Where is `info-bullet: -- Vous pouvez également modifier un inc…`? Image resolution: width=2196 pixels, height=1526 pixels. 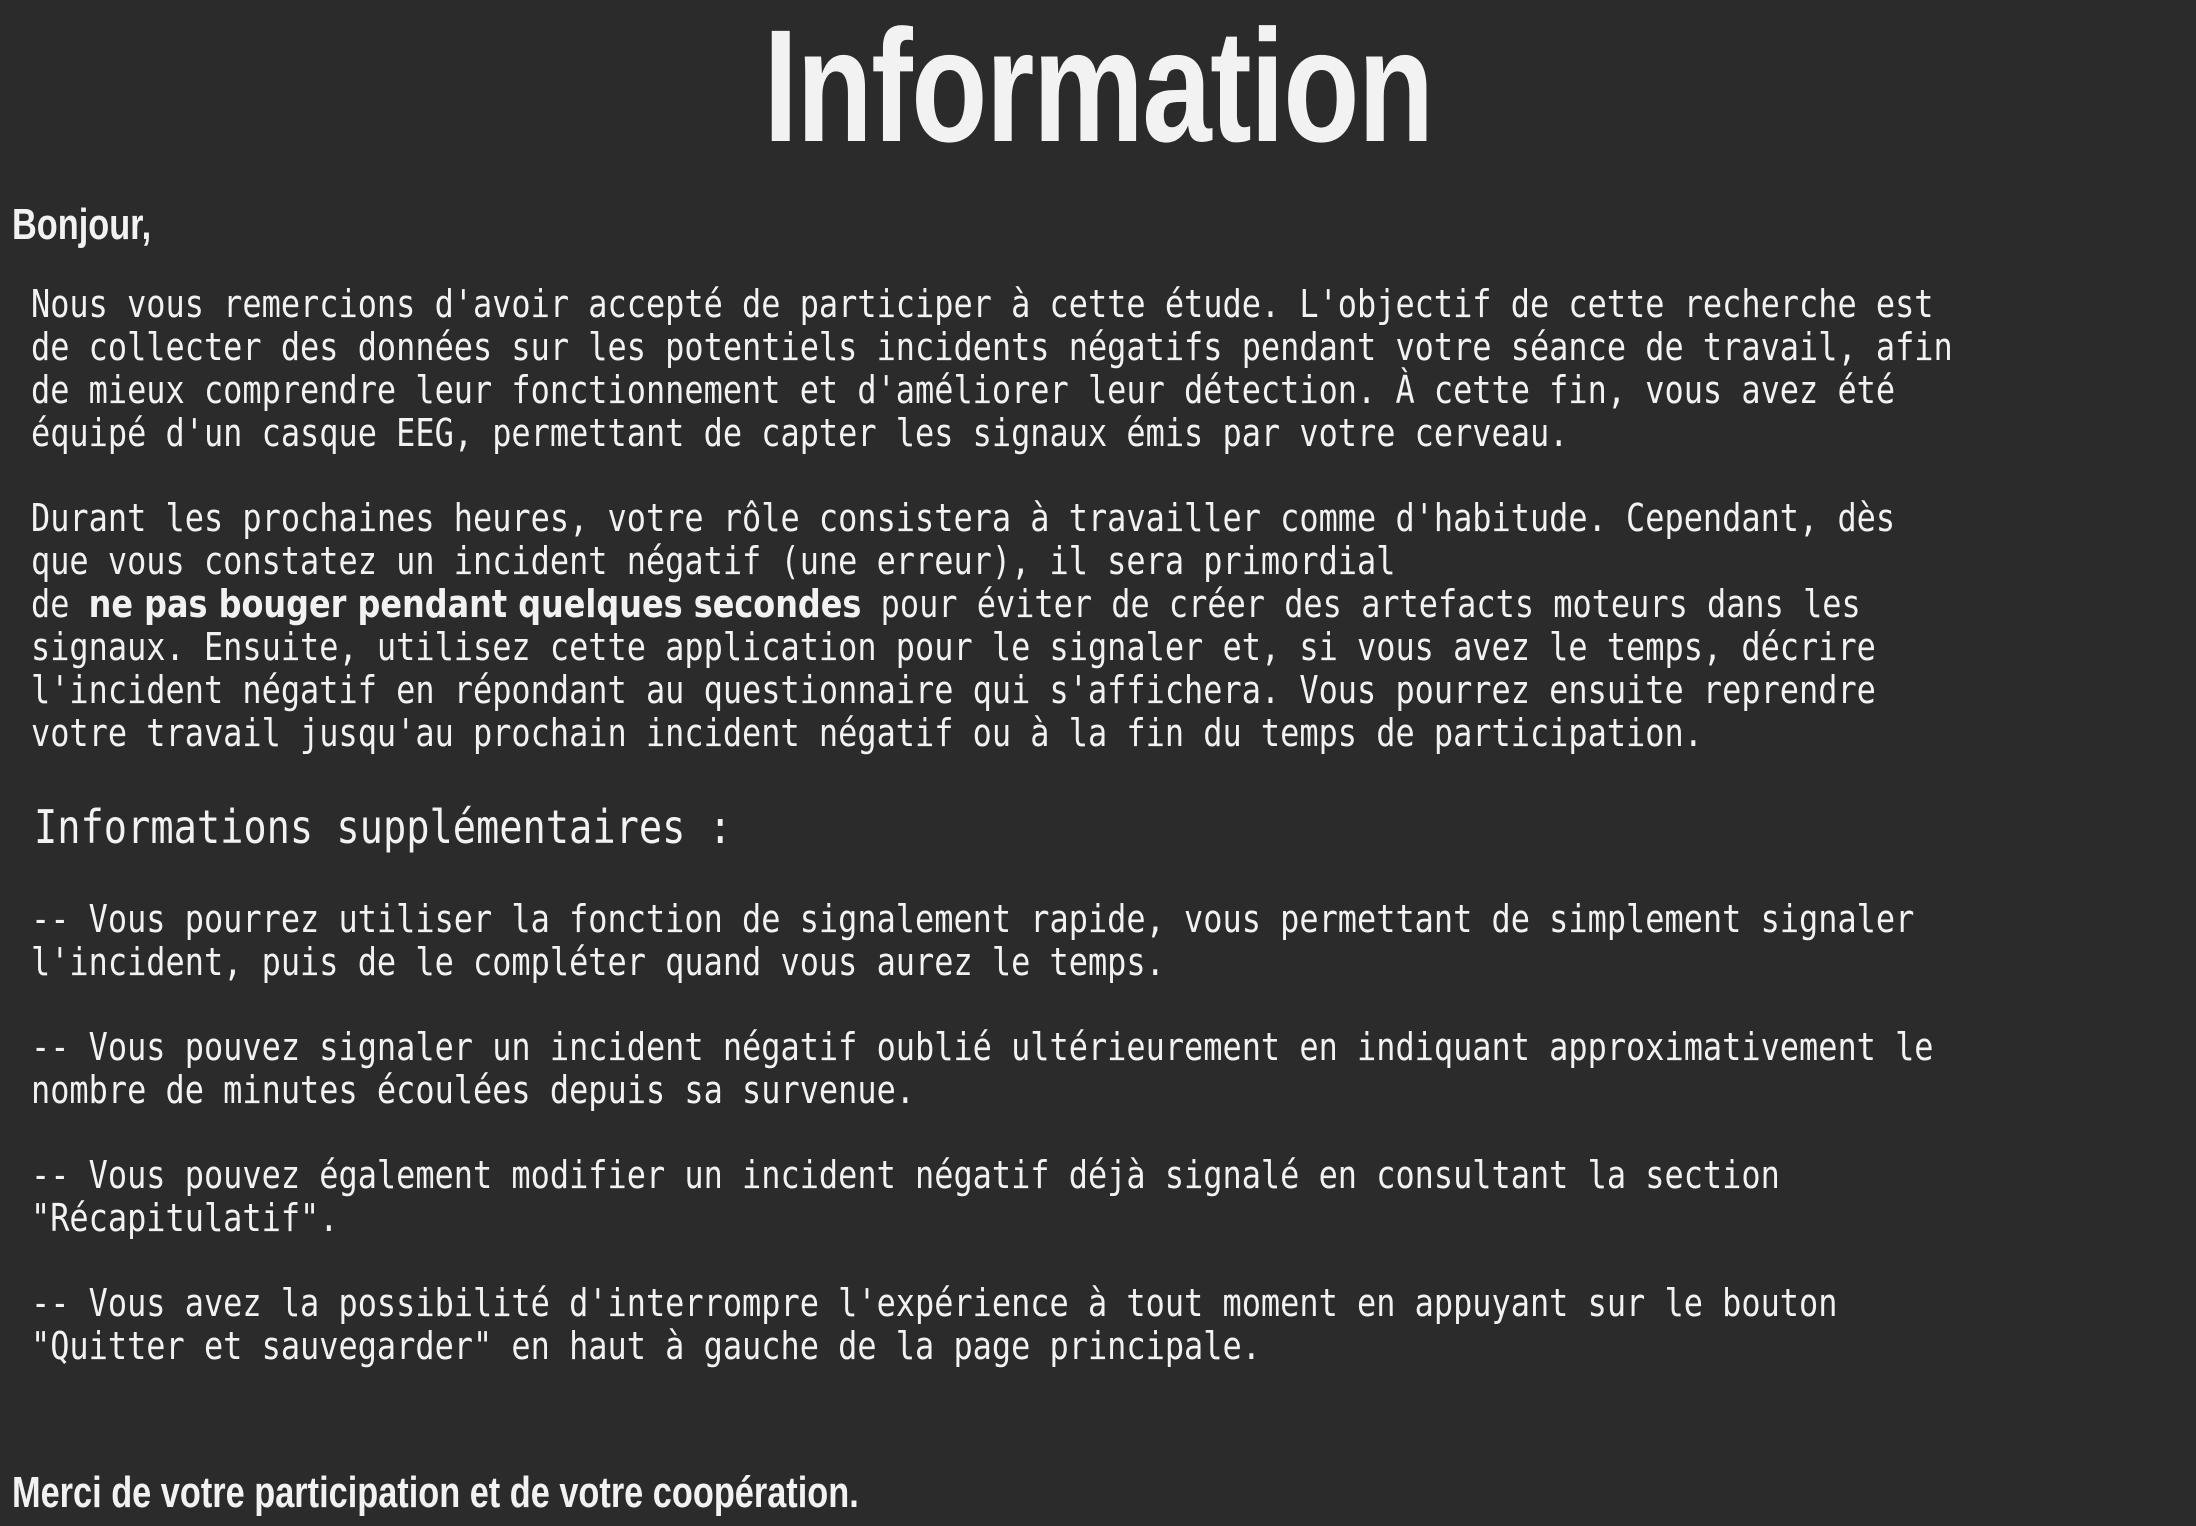 info-bullet: -- Vous pouvez également modifier un inc… is located at coordinates (905, 1196).